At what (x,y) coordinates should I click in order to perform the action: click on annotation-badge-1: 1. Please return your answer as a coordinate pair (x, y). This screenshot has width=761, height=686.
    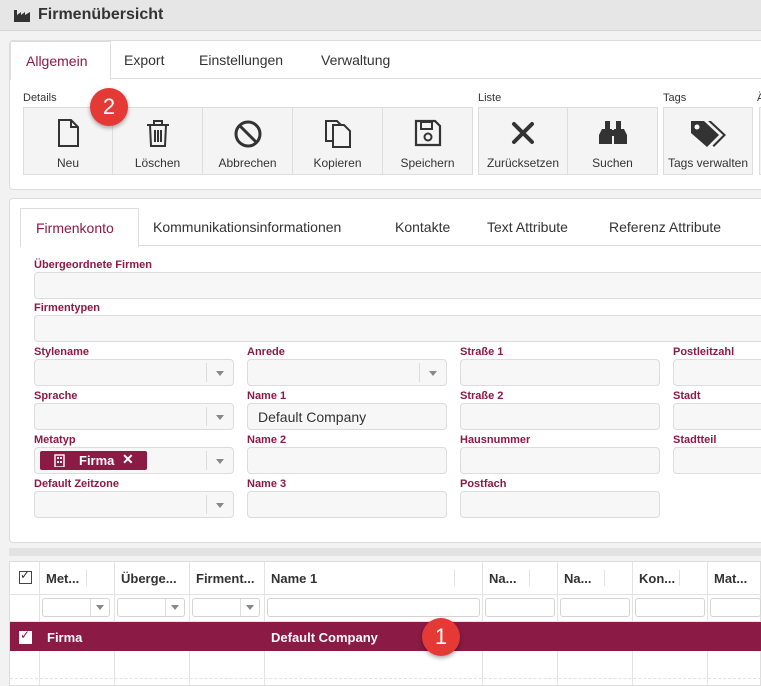
    Looking at the image, I should click on (441, 637).